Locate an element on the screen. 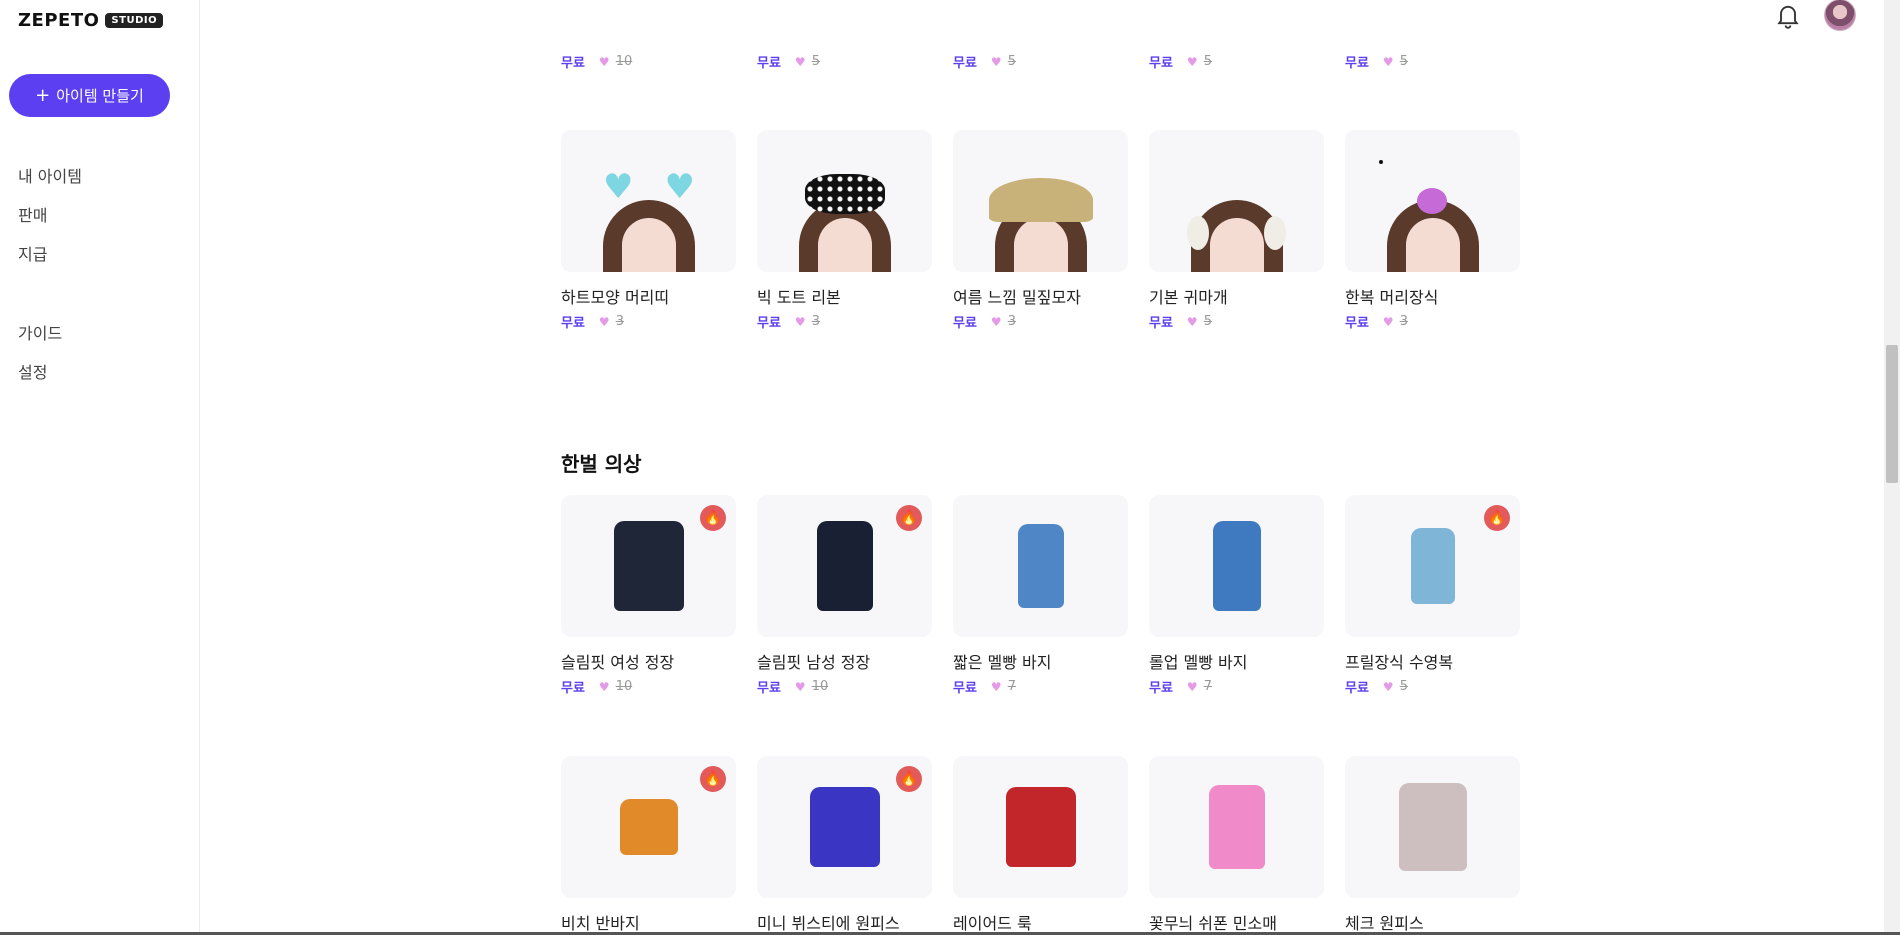 Image resolution: width=1900 pixels, height=935 pixels. item-name: 슬림핏 남성 정장 is located at coordinates (814, 662).